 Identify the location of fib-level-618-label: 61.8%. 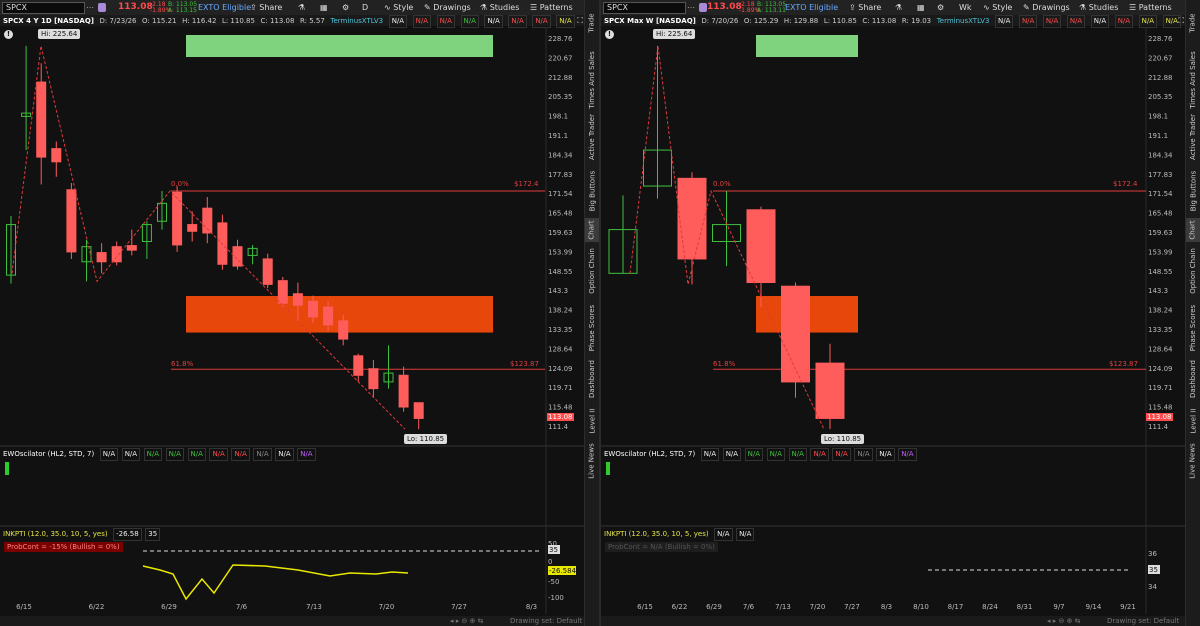
(724, 364).